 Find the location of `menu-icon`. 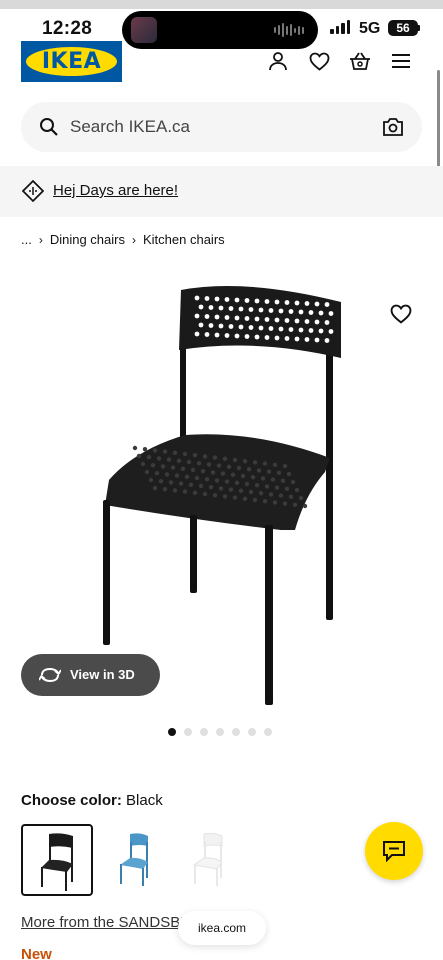

menu-icon is located at coordinates (401, 61).